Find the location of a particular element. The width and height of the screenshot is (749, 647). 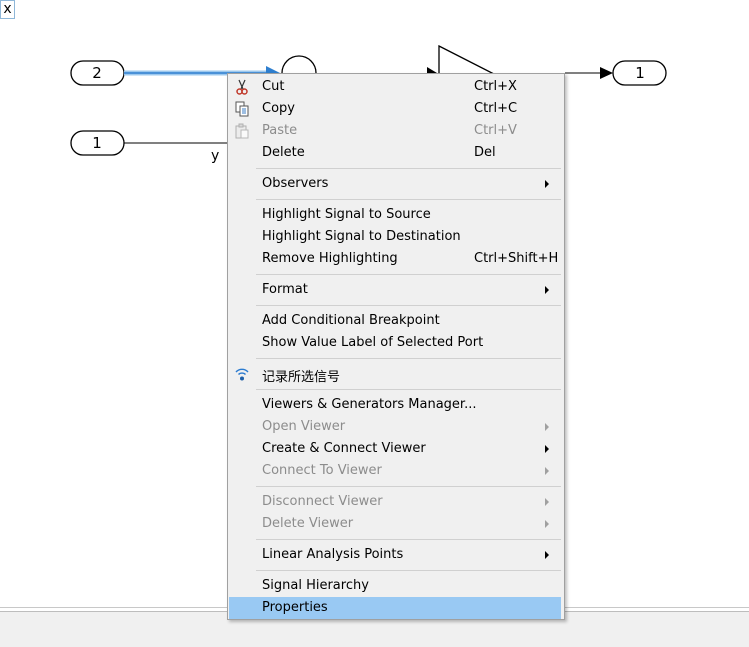

inport-1-number: 1 is located at coordinates (97, 143).